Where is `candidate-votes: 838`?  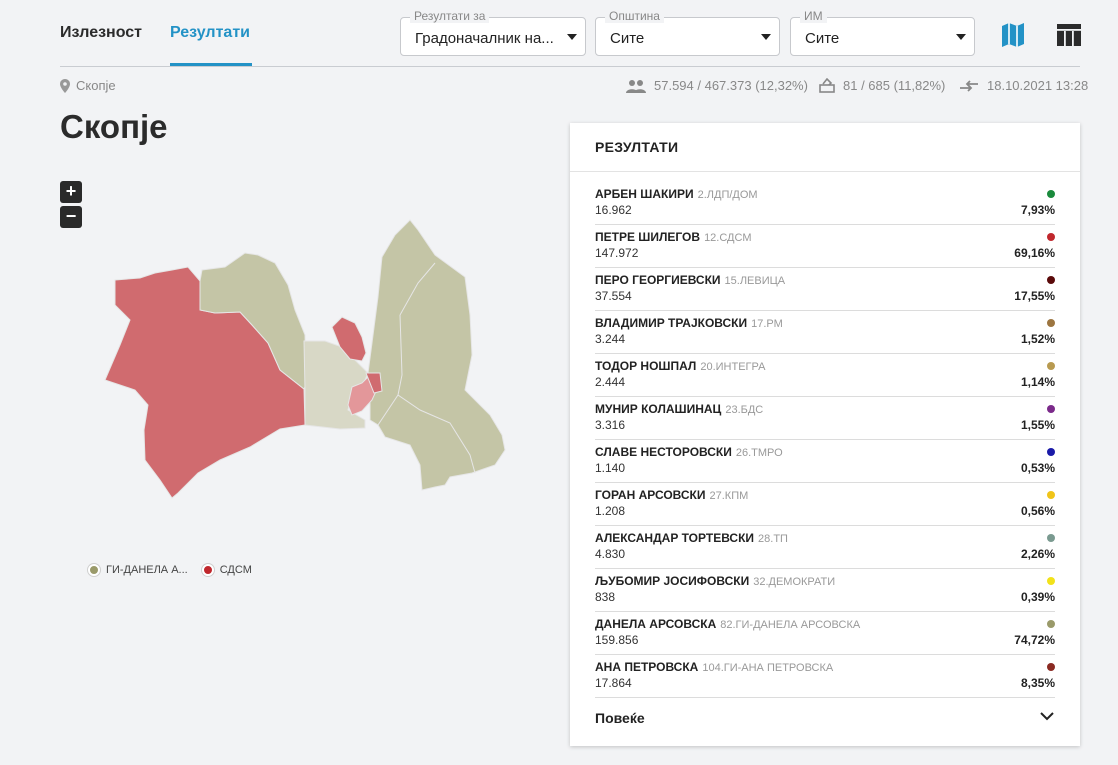
candidate-votes: 838 is located at coordinates (605, 597).